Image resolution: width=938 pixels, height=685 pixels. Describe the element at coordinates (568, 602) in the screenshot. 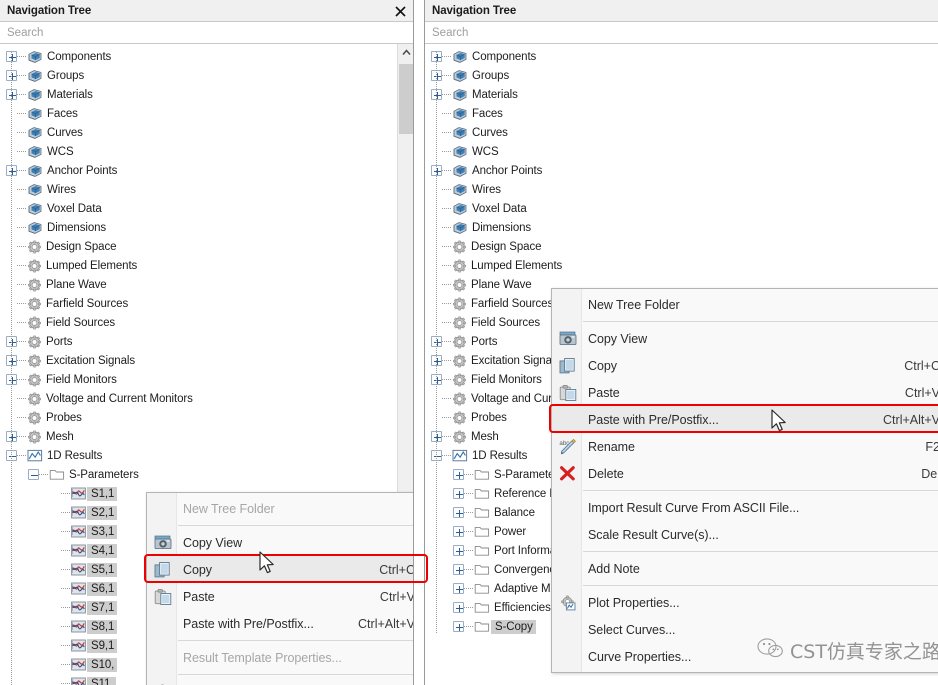

I see `plot-properties-icon` at that location.